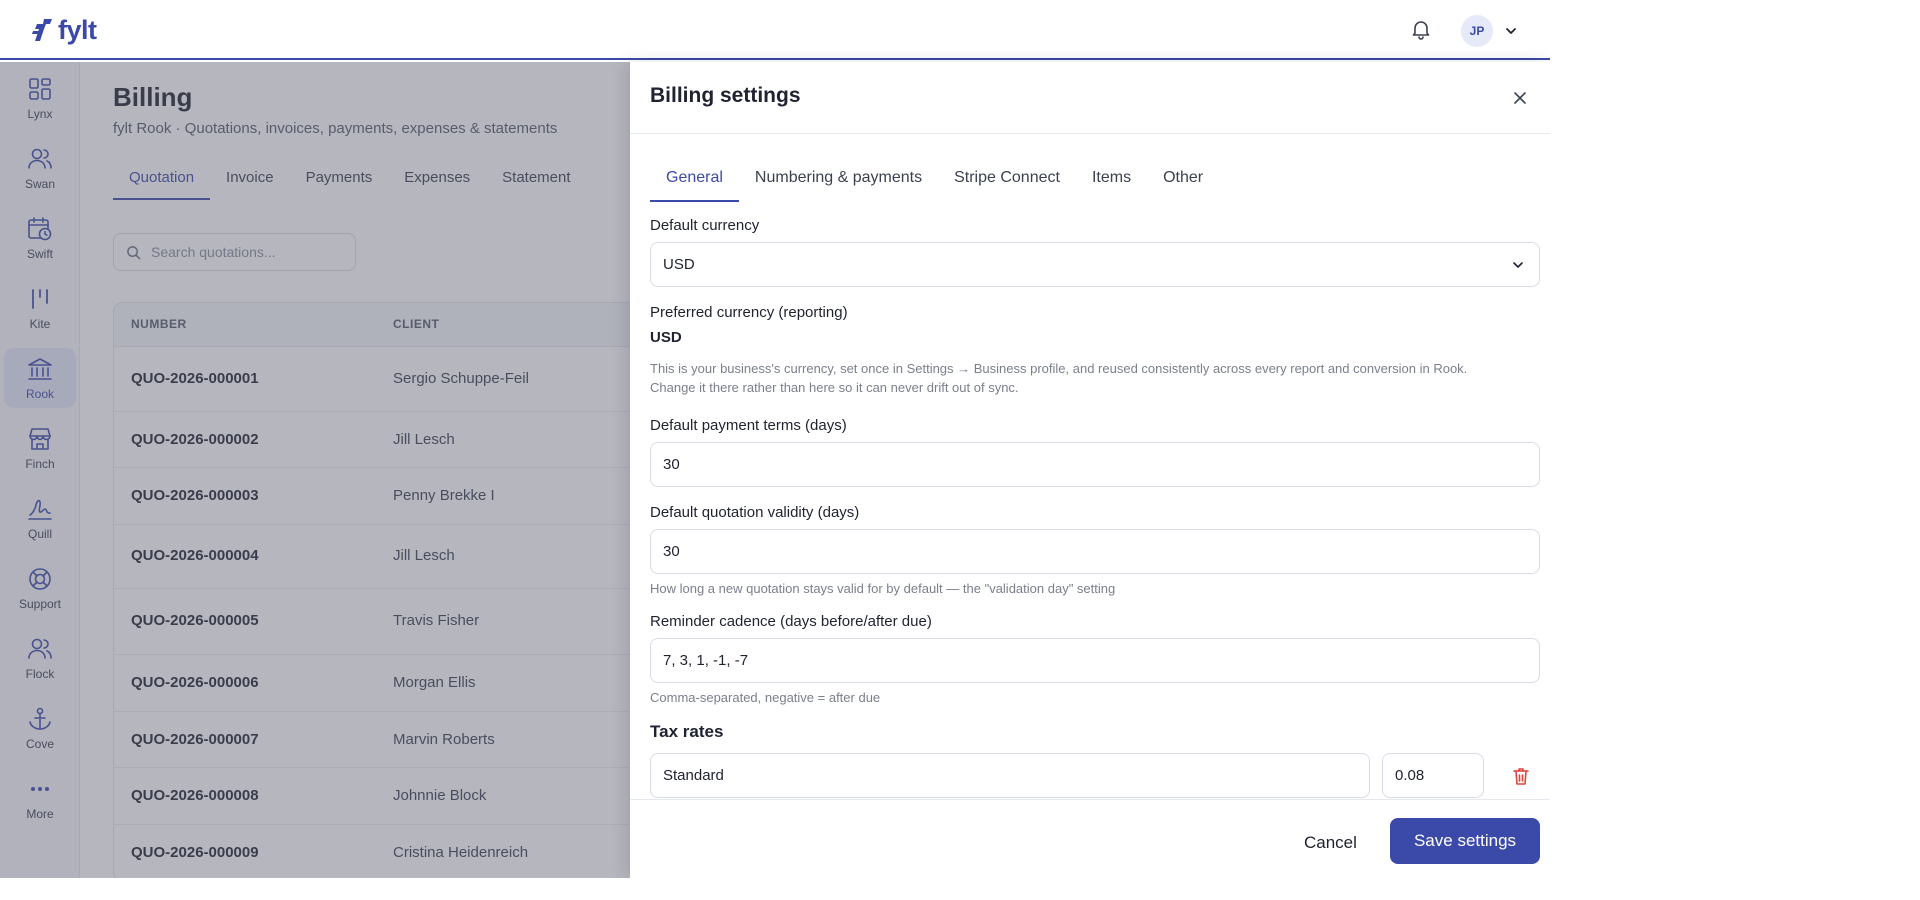 The image size is (1920, 900). Describe the element at coordinates (1095, 264) in the screenshot. I see `default-currency-select: USD` at that location.